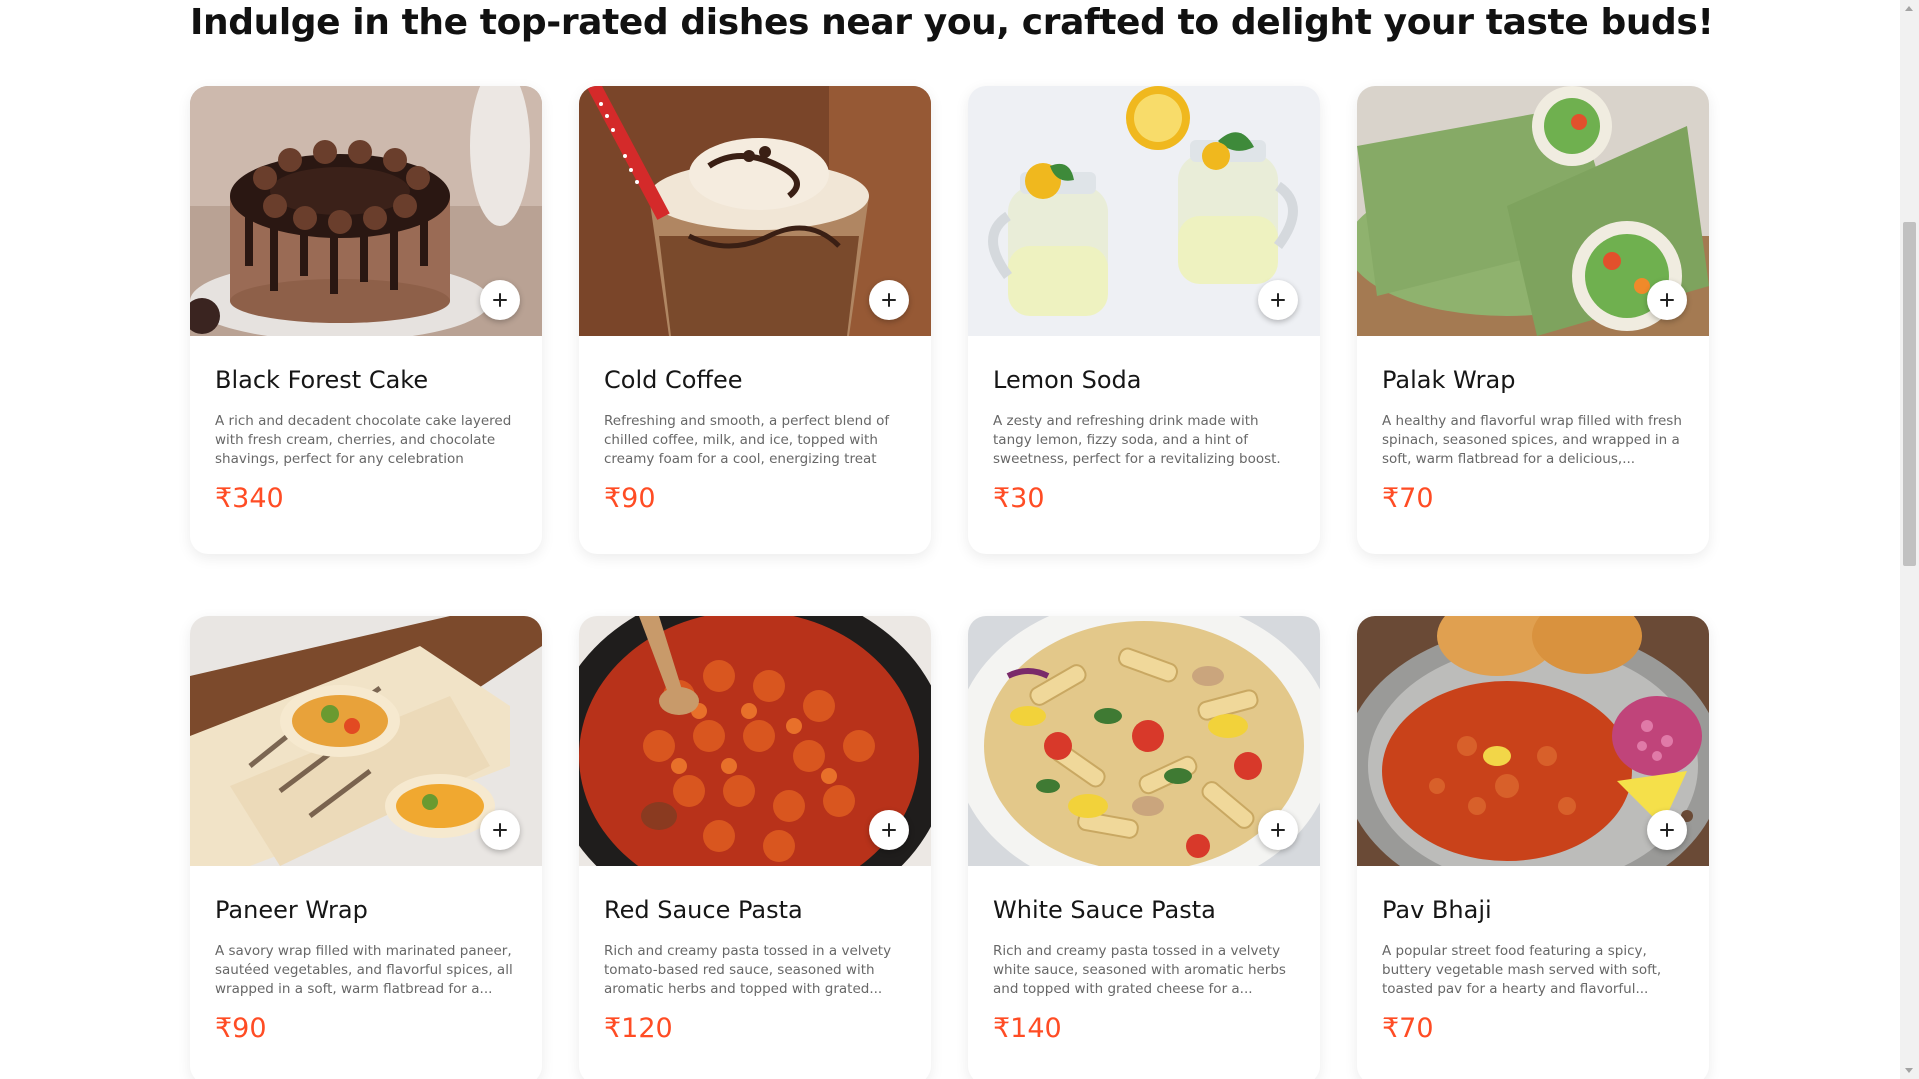 The height and width of the screenshot is (1079, 1919). What do you see at coordinates (291, 910) in the screenshot?
I see `dish-name: Paneer Wrap` at bounding box center [291, 910].